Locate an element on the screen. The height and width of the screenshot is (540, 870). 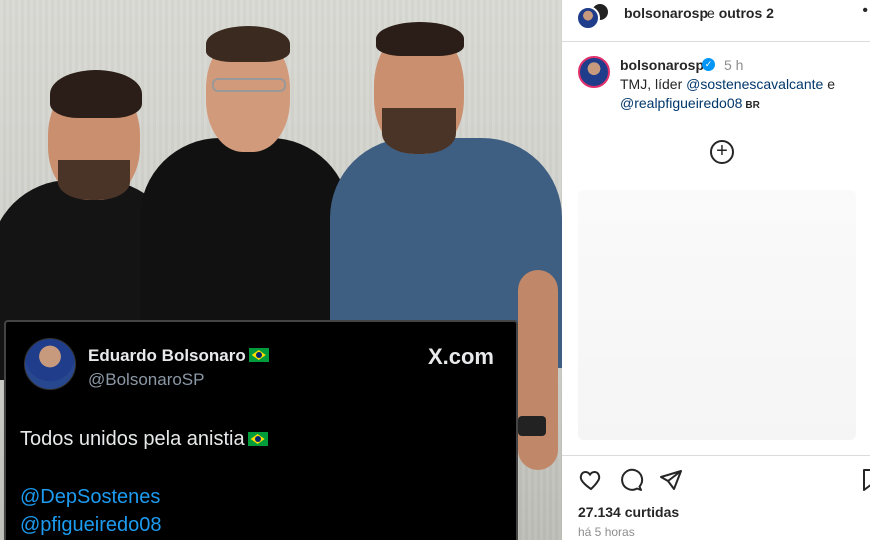
post-time: 5 h is located at coordinates (734, 65).